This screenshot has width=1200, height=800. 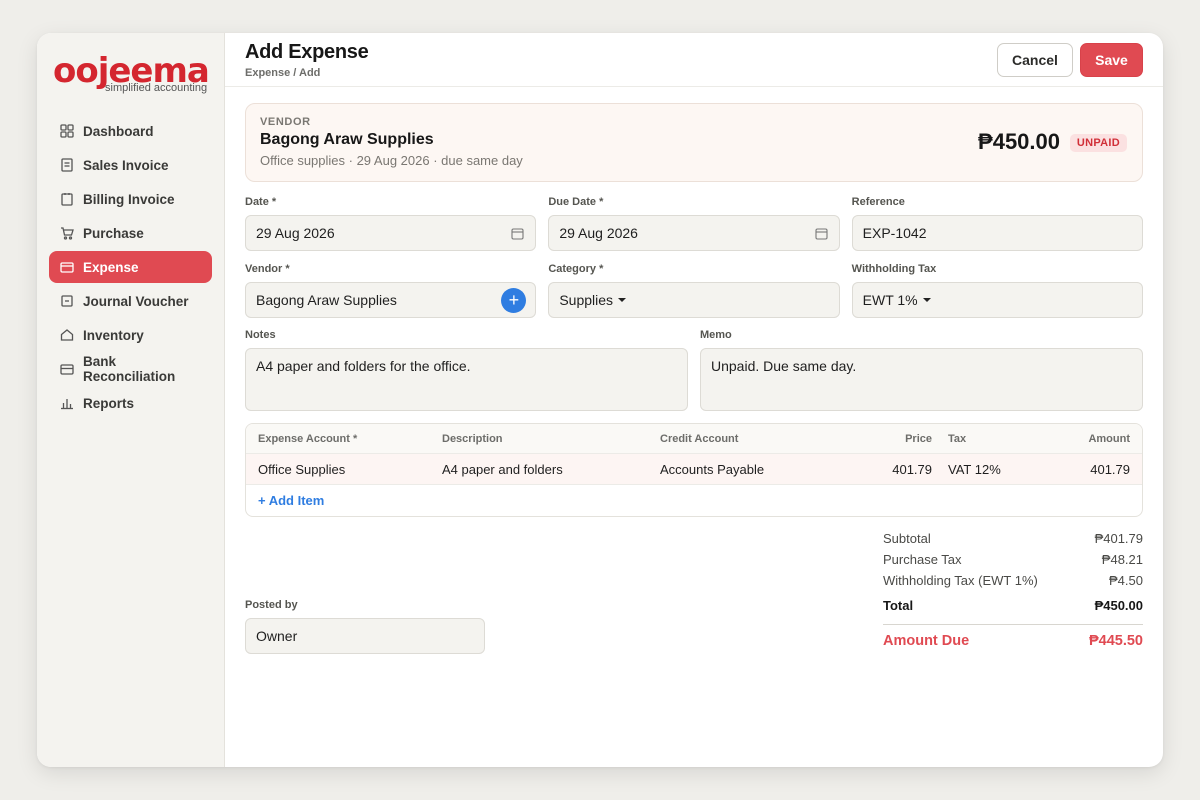 I want to click on column-header-description: Description, so click(x=472, y=438).